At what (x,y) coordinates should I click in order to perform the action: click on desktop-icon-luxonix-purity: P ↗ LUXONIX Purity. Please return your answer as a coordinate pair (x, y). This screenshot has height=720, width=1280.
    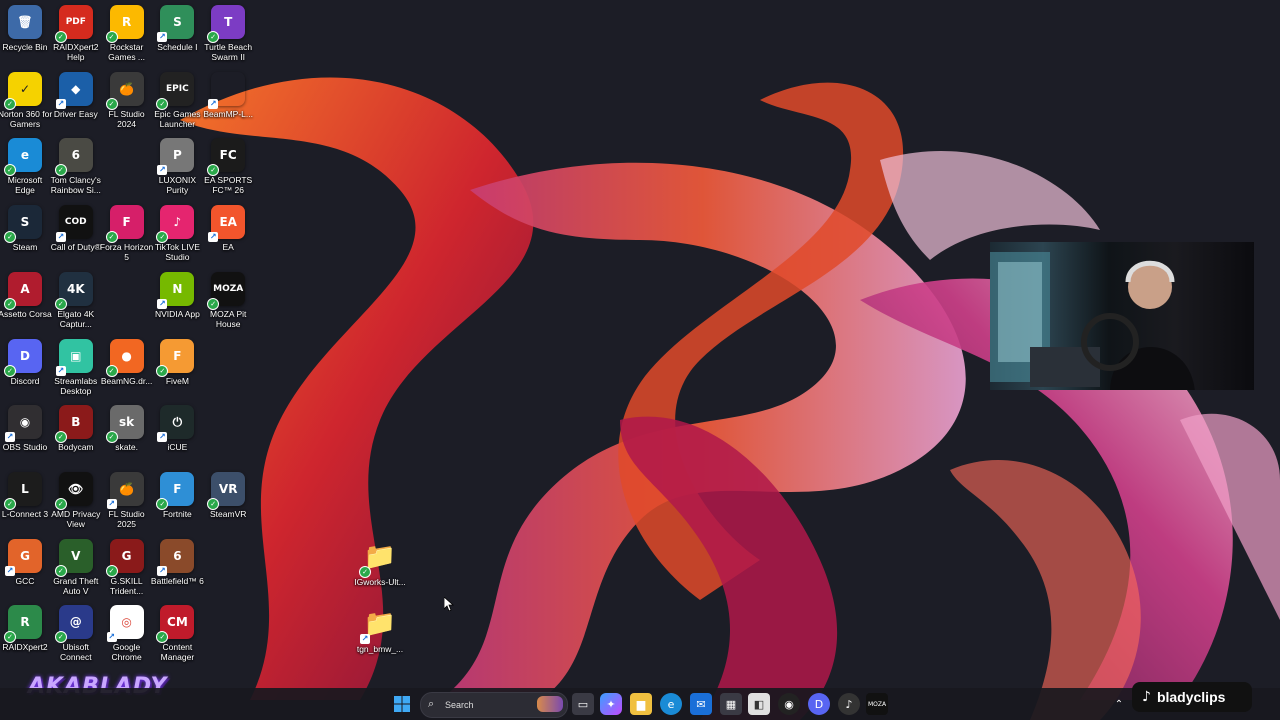
    Looking at the image, I should click on (177, 166).